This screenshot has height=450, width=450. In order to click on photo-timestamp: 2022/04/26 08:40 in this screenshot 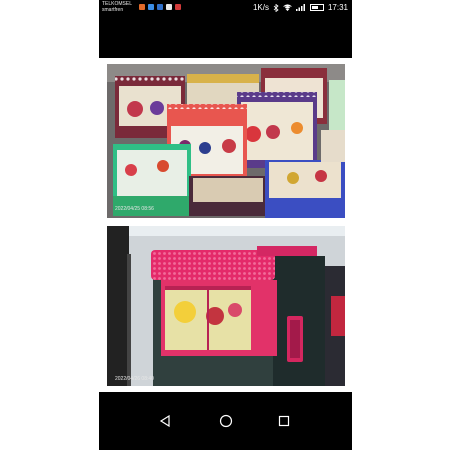, I will do `click(134, 379)`.